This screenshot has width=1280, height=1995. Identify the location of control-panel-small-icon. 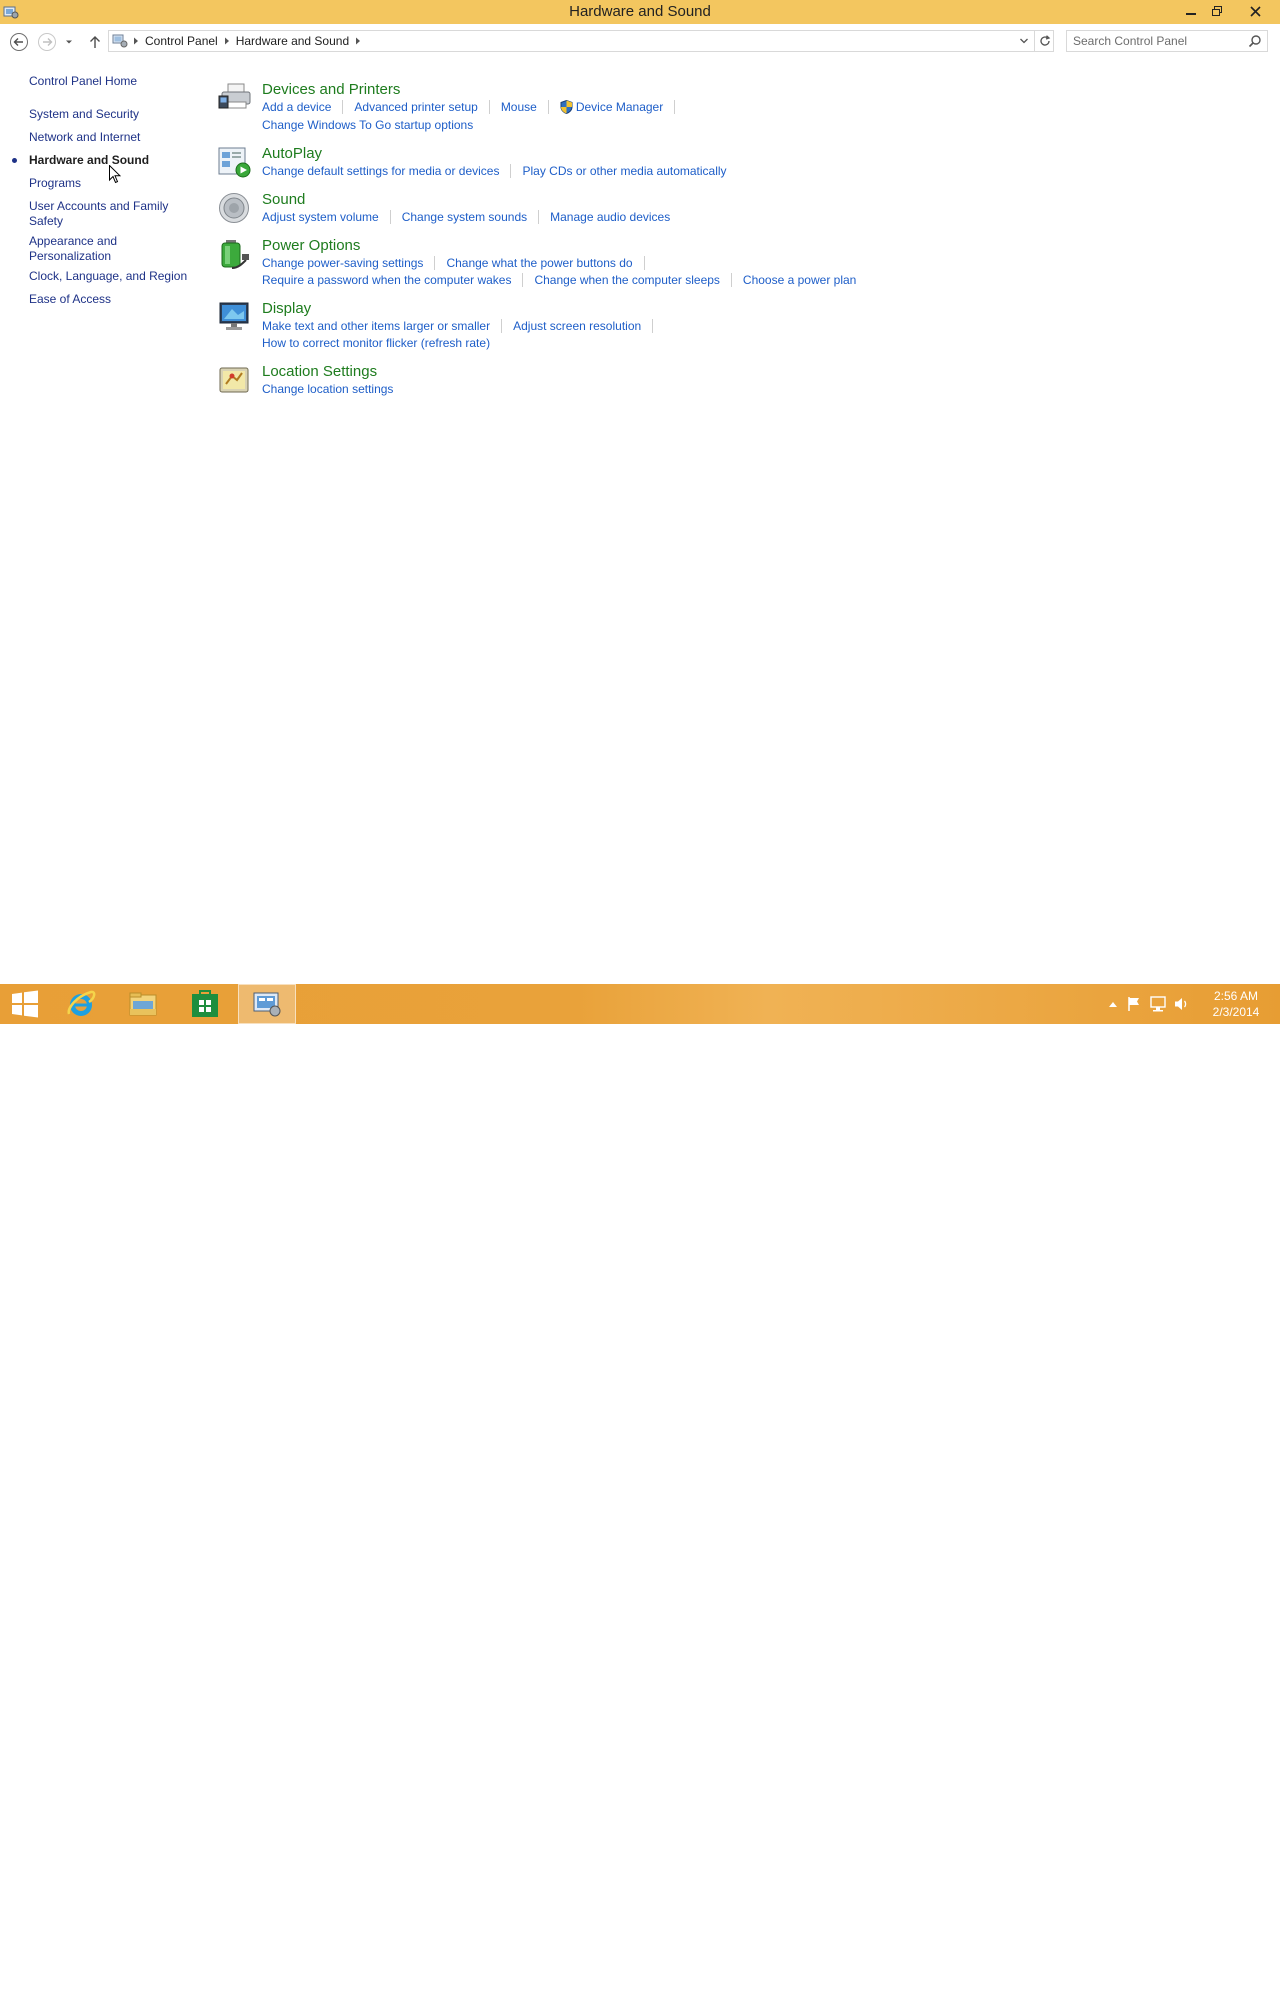
(120, 41).